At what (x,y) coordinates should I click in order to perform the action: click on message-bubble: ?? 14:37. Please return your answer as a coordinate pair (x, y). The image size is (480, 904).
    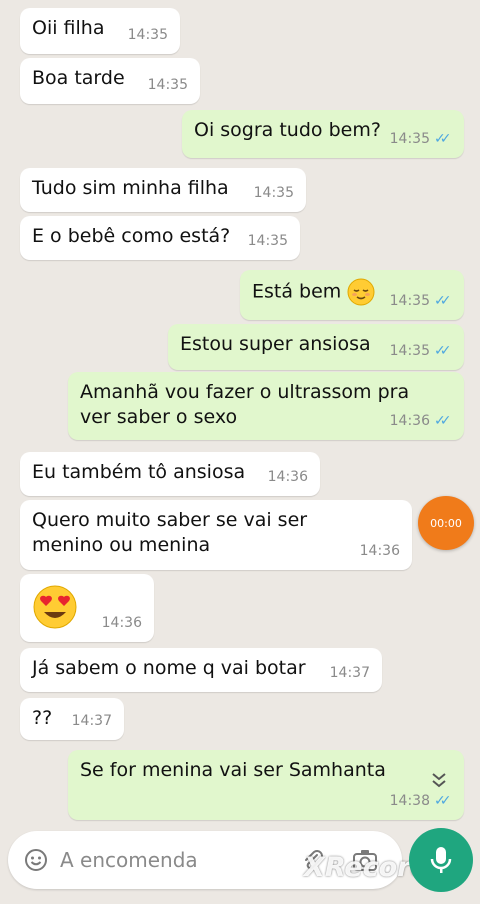
    Looking at the image, I should click on (72, 719).